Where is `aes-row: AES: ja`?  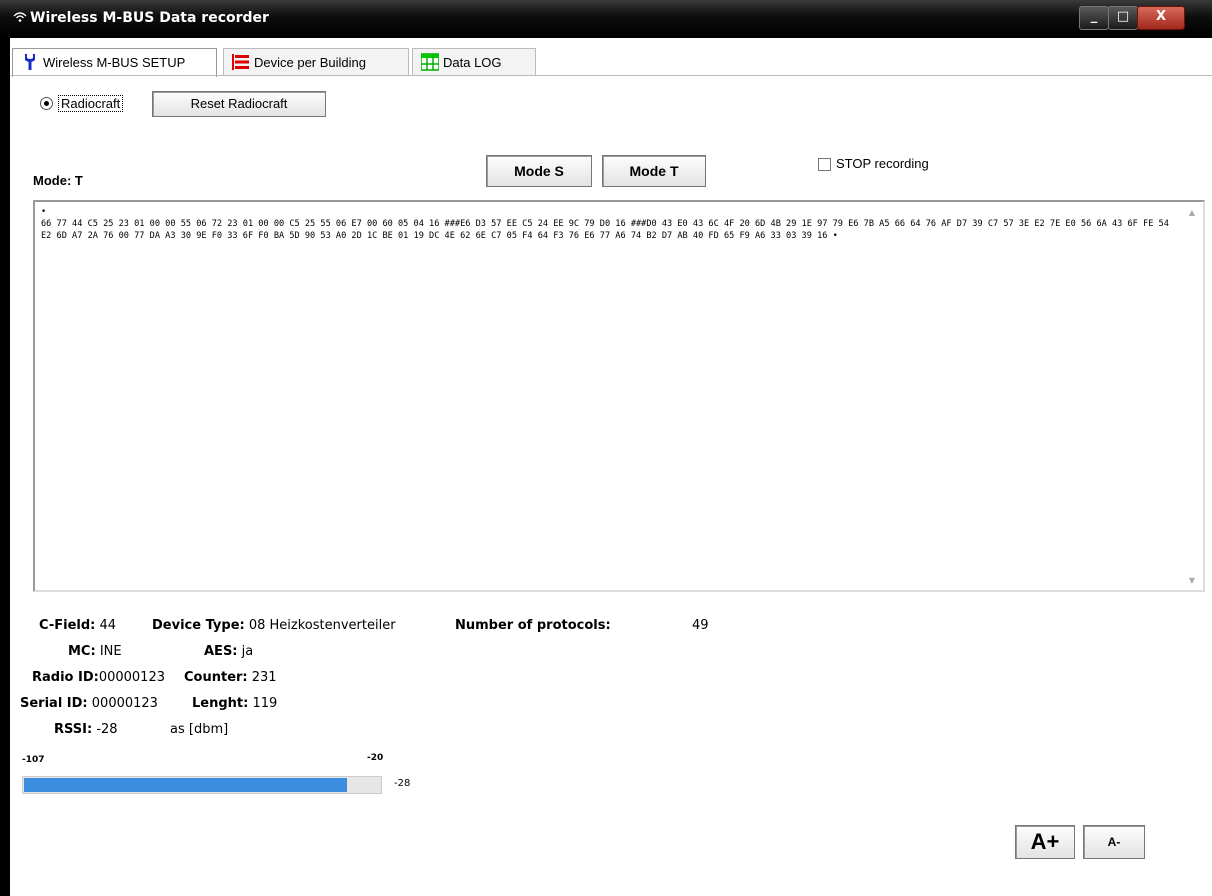 aes-row: AES: ja is located at coordinates (228, 651).